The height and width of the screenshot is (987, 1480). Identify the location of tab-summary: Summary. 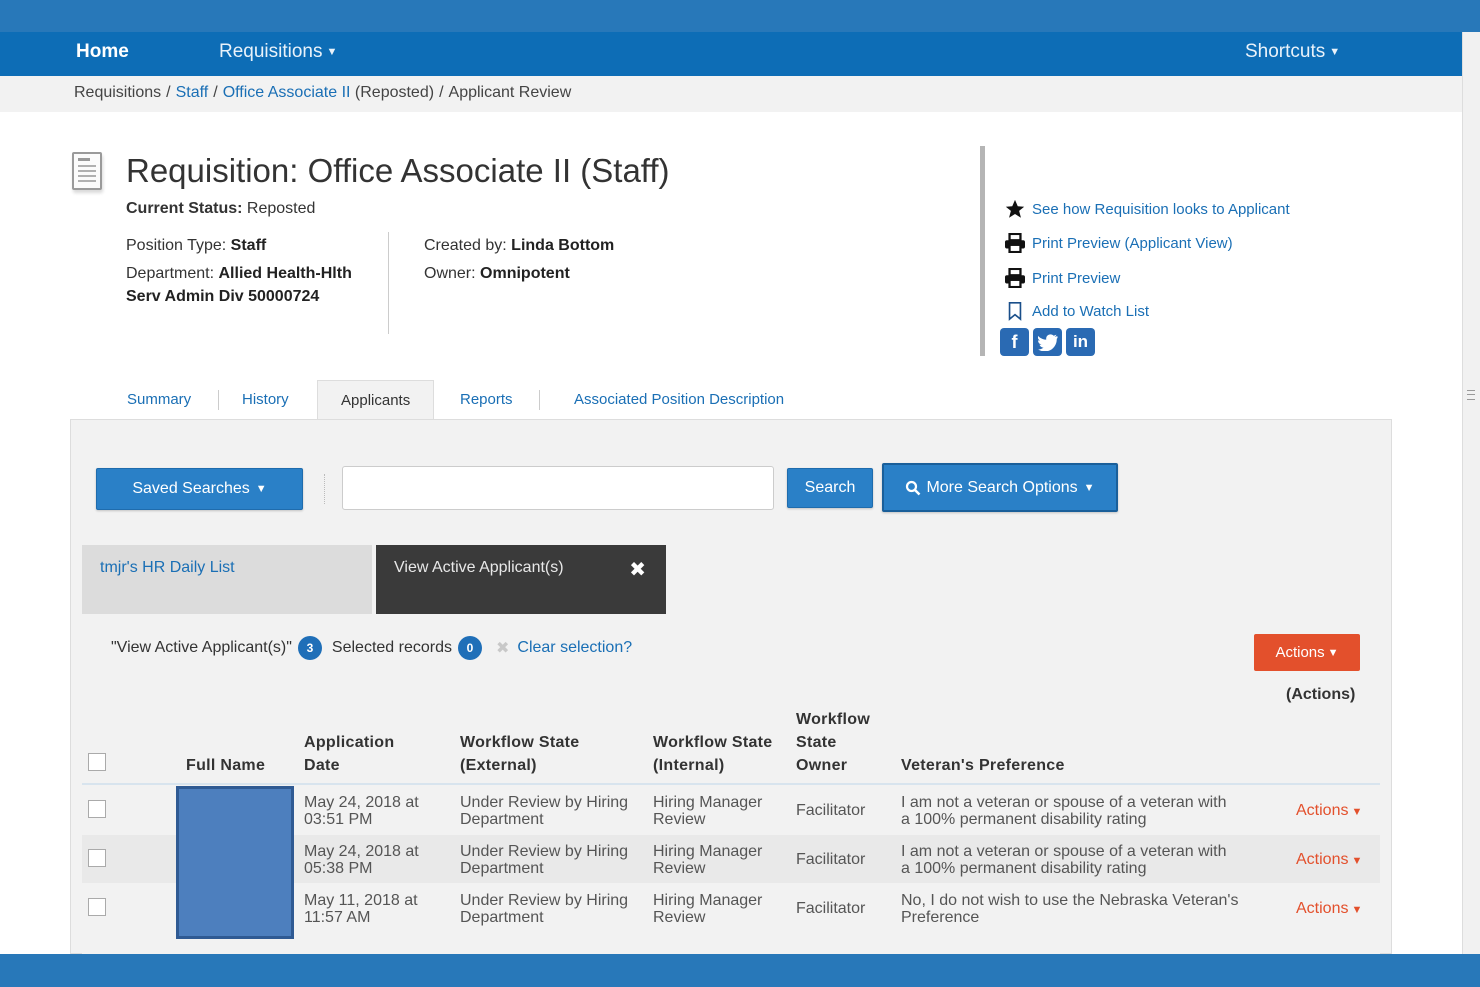
(159, 400).